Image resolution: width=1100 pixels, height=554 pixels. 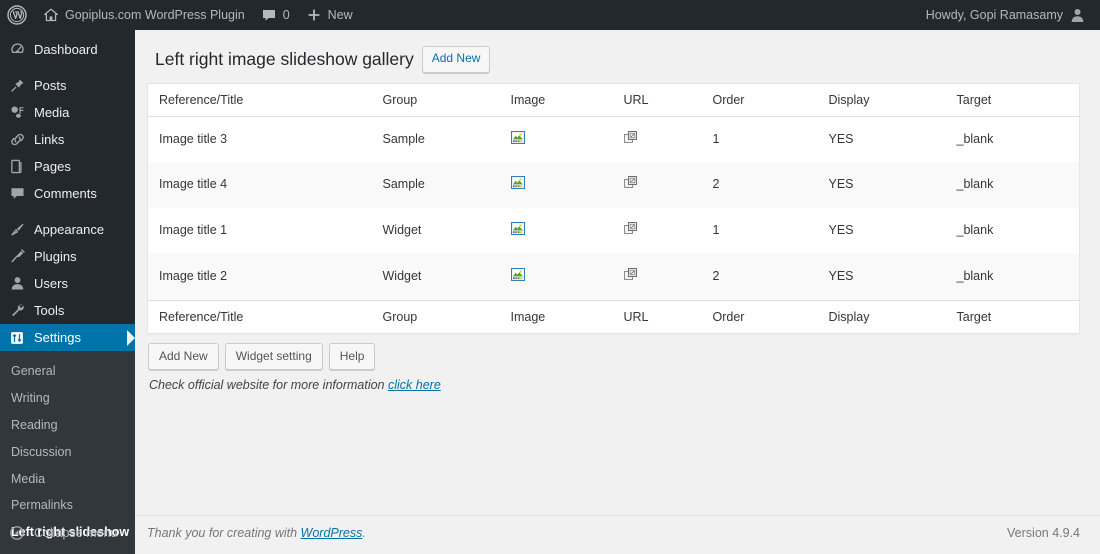 What do you see at coordinates (183, 356) in the screenshot?
I see `add-new-button: Add New` at bounding box center [183, 356].